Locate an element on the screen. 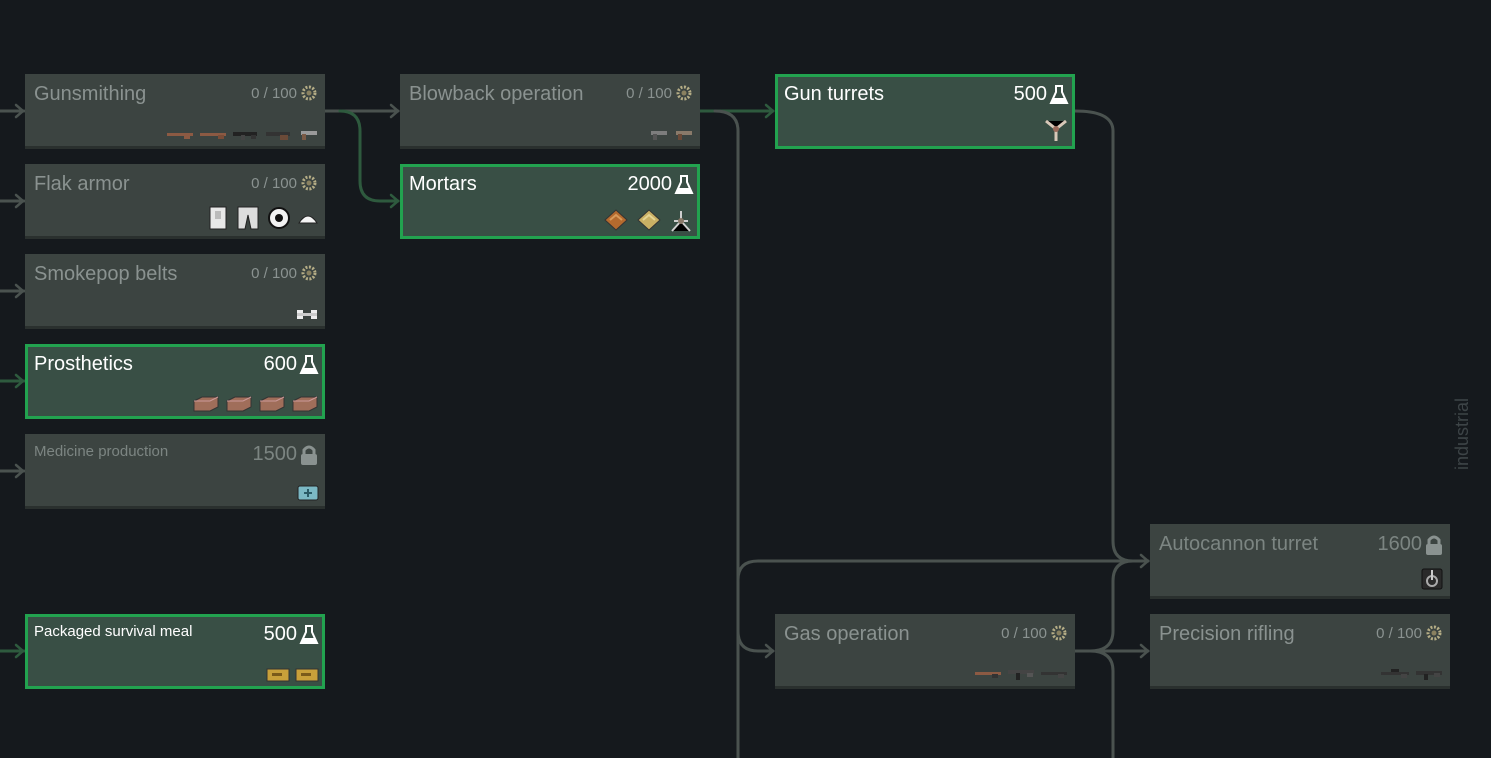 The image size is (1491, 758). assault-rifle-icon is located at coordinates (1021, 675).